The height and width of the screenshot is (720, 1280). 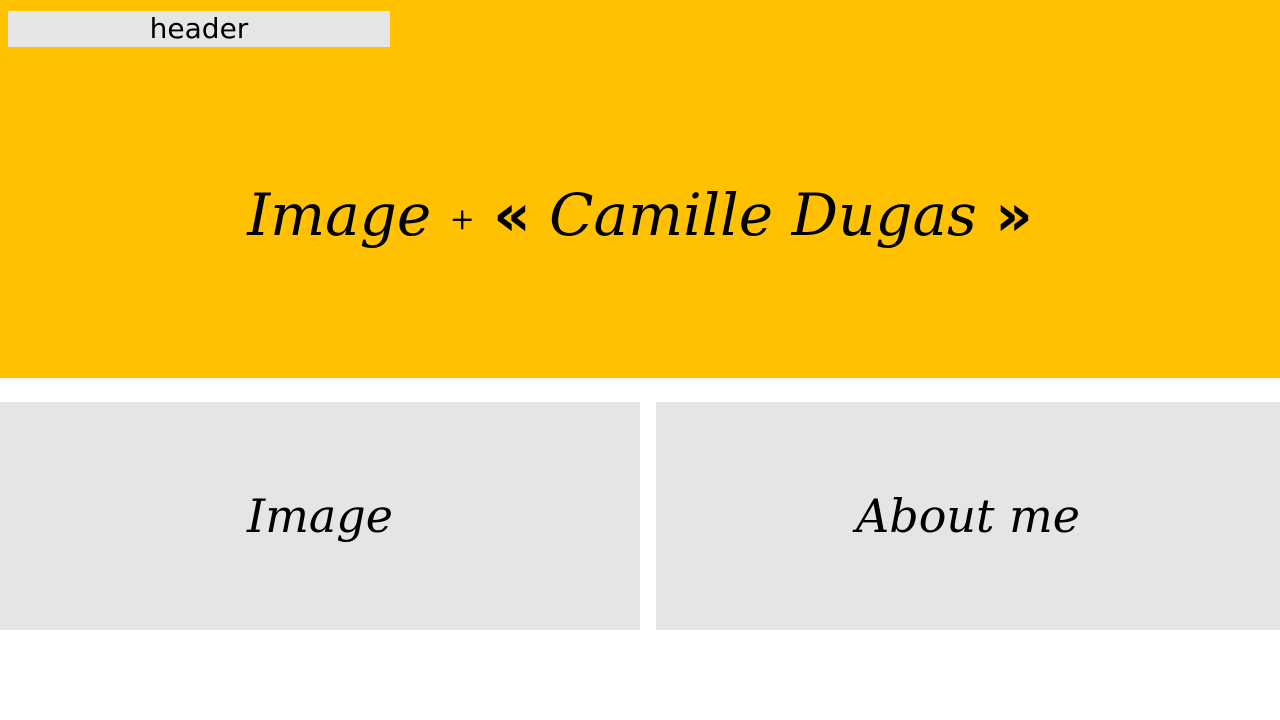 I want to click on image-card-label: Image, so click(x=320, y=516).